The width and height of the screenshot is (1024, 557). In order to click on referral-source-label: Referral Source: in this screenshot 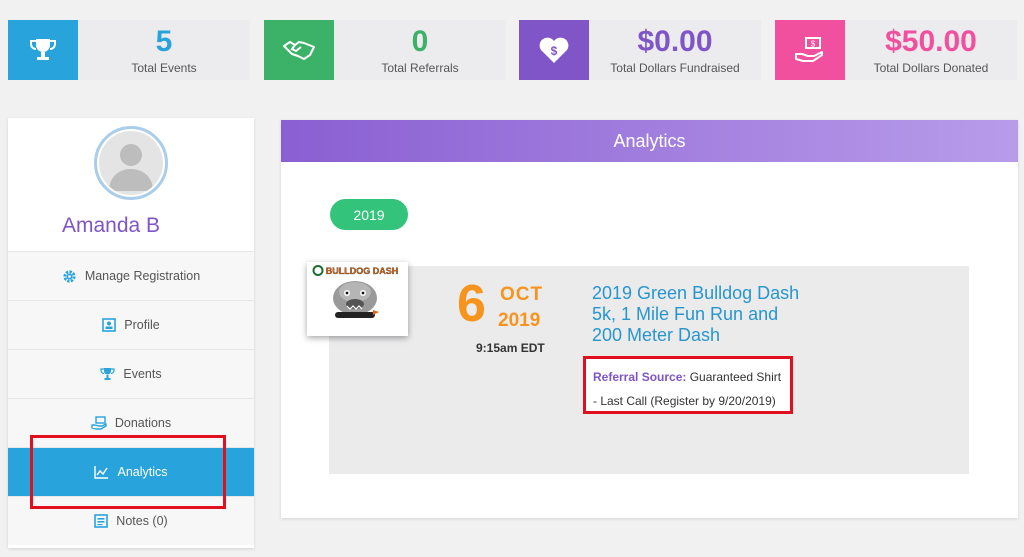, I will do `click(640, 377)`.